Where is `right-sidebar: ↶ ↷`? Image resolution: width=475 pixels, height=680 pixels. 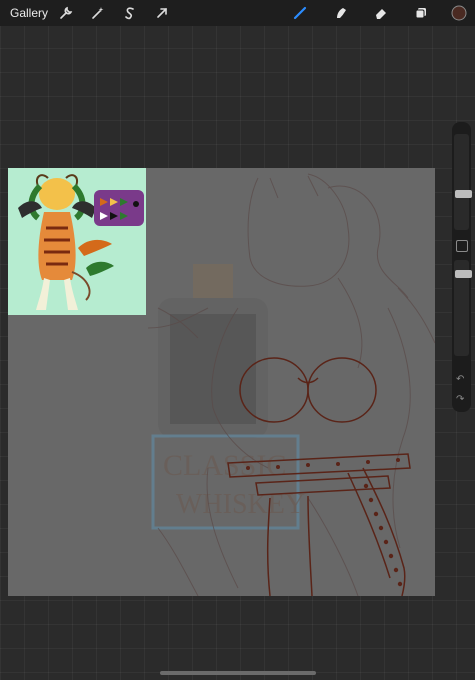 right-sidebar: ↶ ↷ is located at coordinates (462, 267).